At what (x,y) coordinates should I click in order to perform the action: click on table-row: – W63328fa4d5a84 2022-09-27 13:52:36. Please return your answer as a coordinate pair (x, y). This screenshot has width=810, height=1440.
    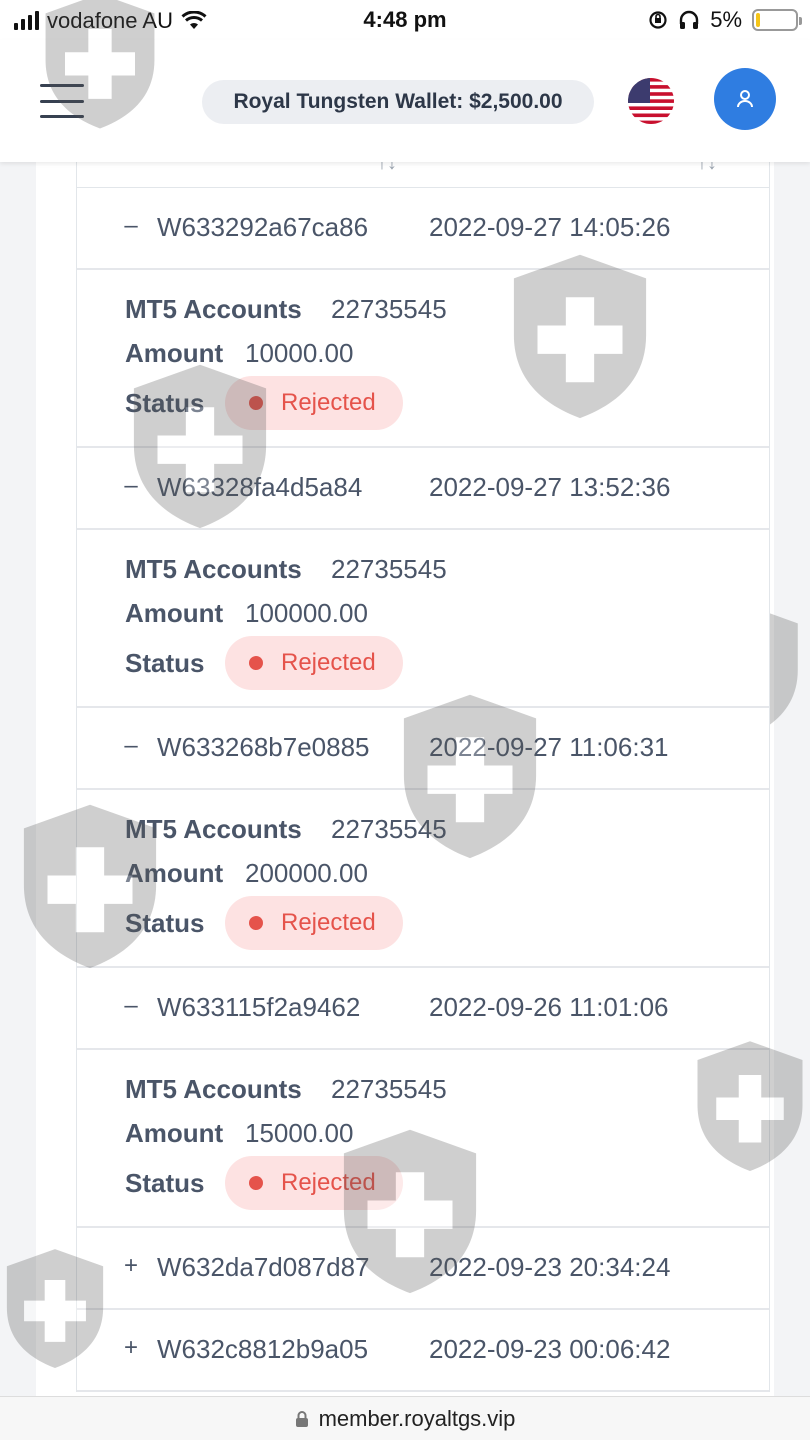
    Looking at the image, I should click on (423, 489).